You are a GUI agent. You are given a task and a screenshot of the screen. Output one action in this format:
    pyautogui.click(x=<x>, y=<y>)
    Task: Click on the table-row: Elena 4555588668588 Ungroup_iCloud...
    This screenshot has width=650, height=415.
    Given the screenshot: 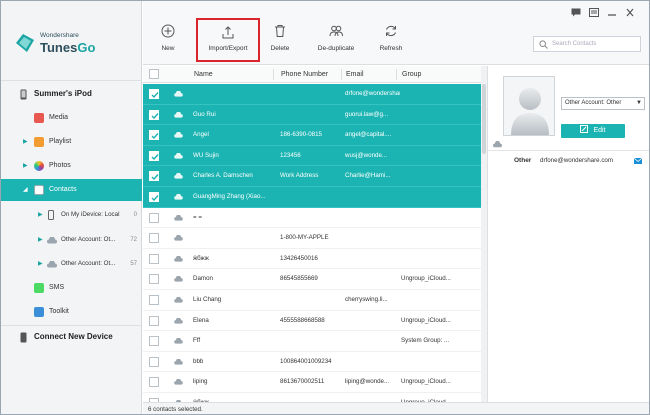 What is the action you would take?
    pyautogui.click(x=312, y=321)
    